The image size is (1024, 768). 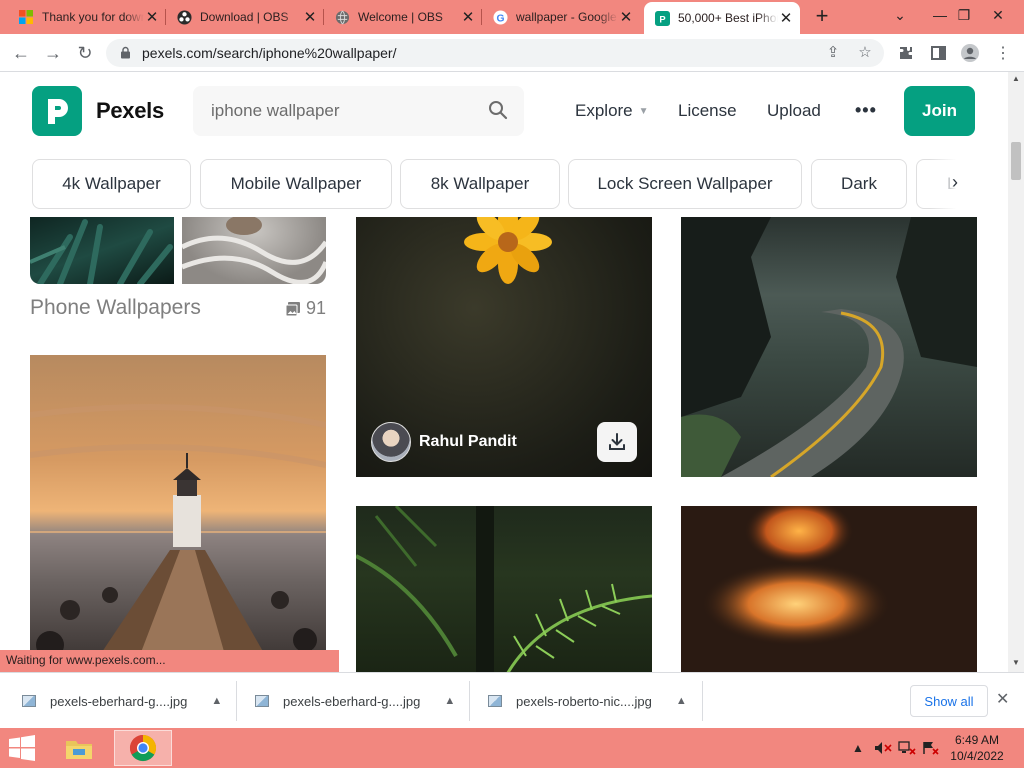 I want to click on network-icon, so click(x=907, y=749).